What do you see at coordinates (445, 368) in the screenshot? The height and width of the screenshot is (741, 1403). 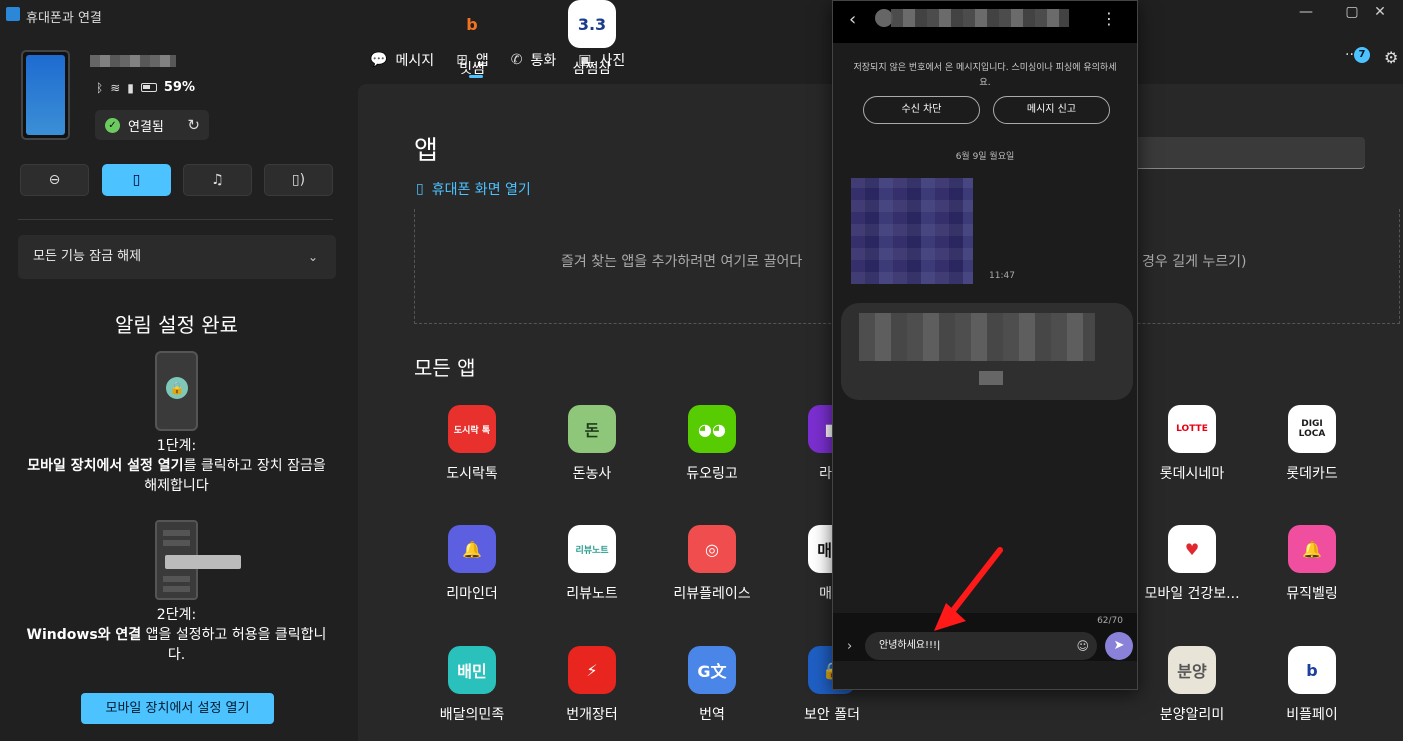 I see `all-apps-title: 모든 앱` at bounding box center [445, 368].